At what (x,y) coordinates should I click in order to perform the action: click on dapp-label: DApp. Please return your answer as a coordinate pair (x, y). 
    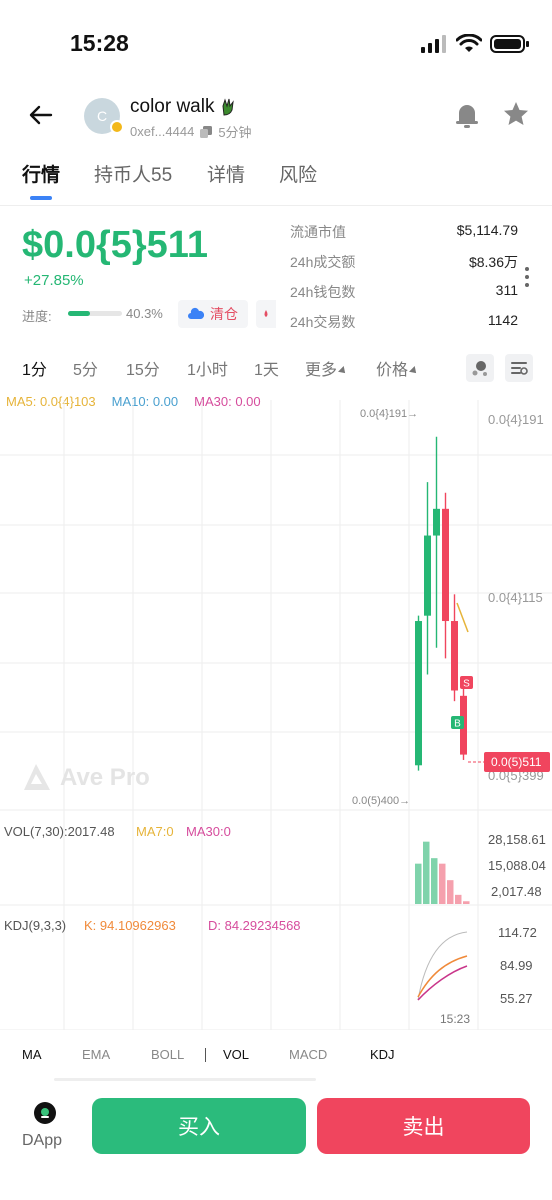
    Looking at the image, I should click on (42, 1141).